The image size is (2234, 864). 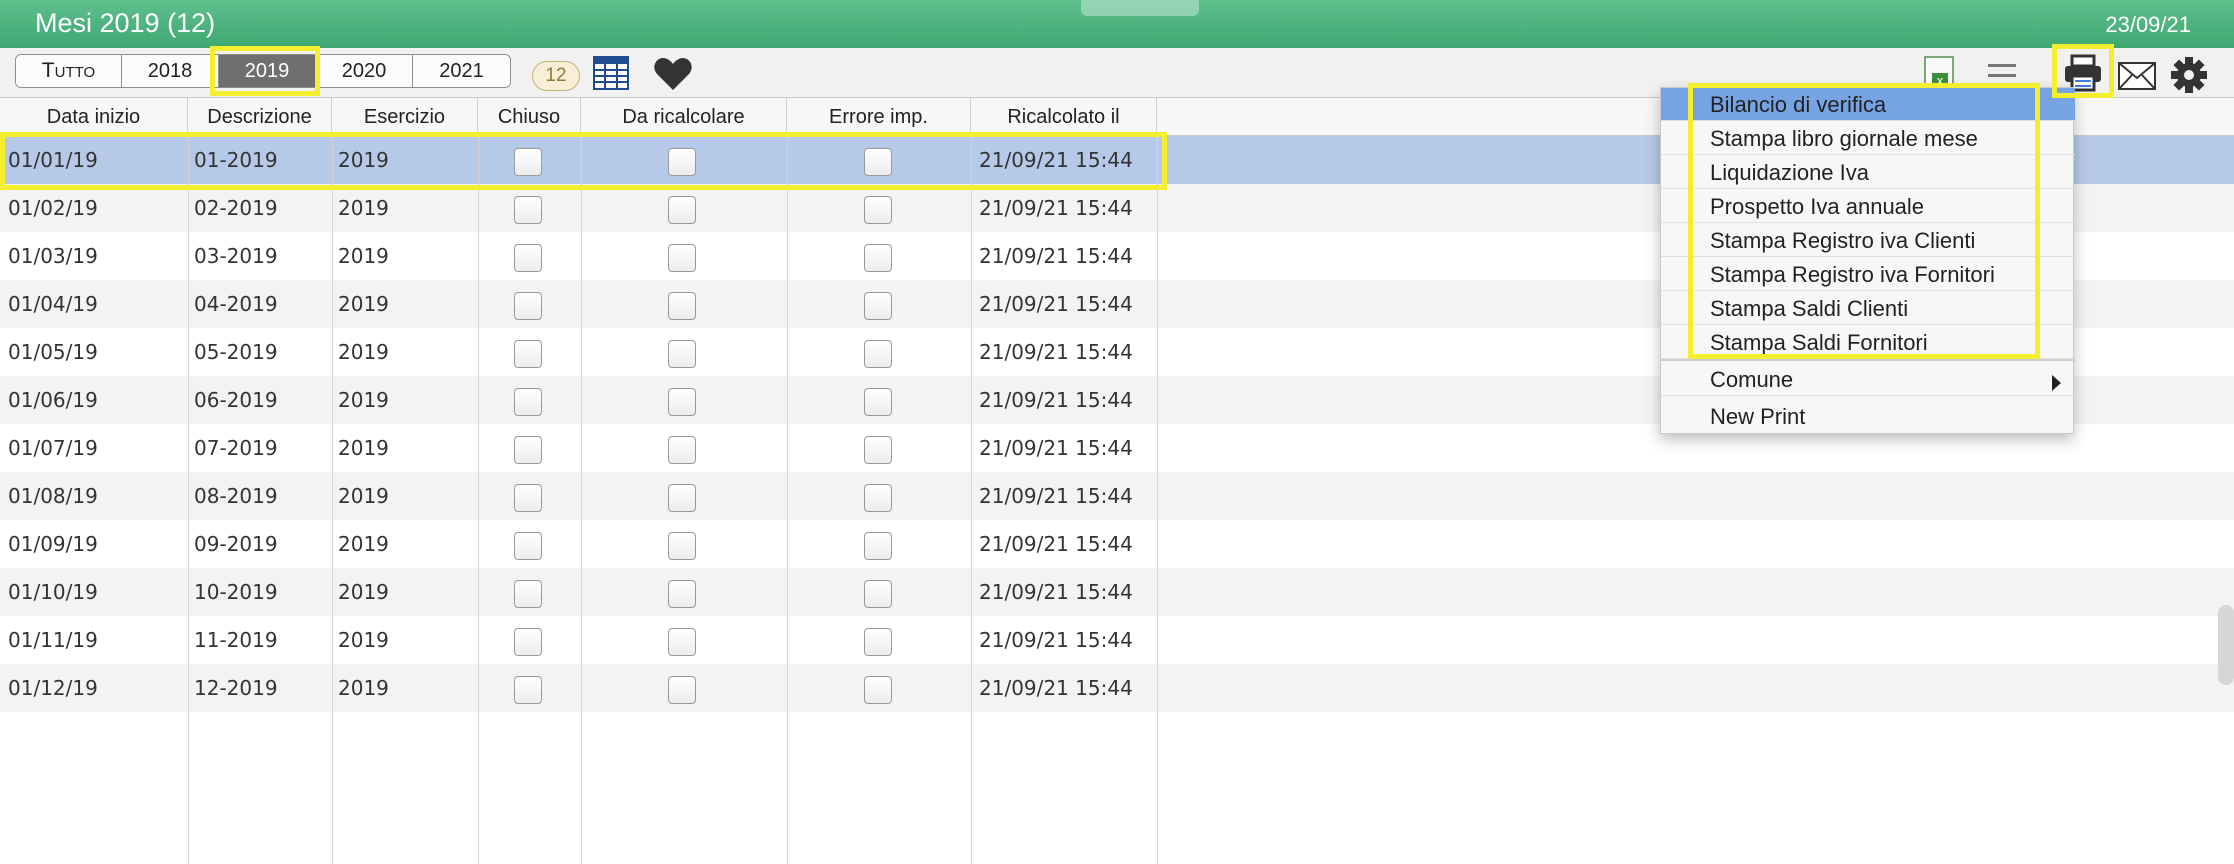 I want to click on table-row: 01/09/19 09-2019 2019 21/09/21 15:44, so click(x=1117, y=544).